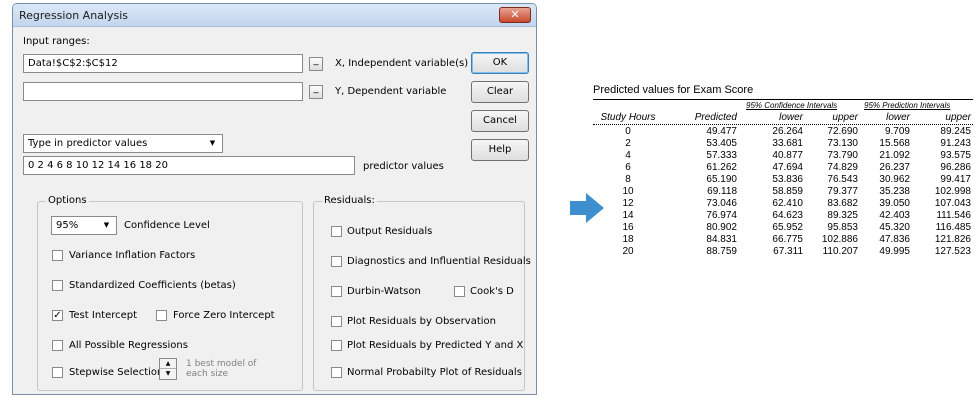 The image size is (975, 398). What do you see at coordinates (336, 345) in the screenshot?
I see `plot-by-predicted-checkbox` at bounding box center [336, 345].